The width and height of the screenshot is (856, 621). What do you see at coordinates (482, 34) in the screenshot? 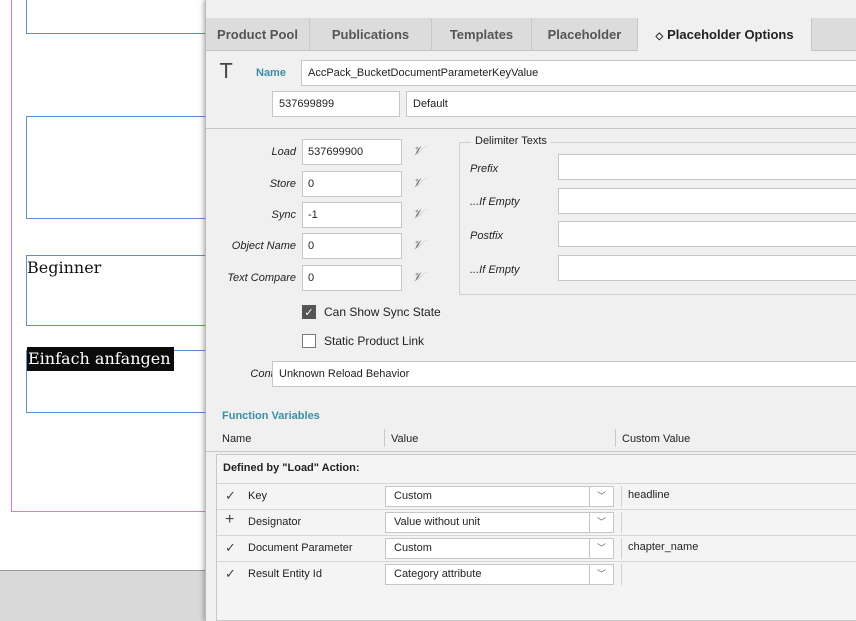
I see `tab-templates: Templates` at bounding box center [482, 34].